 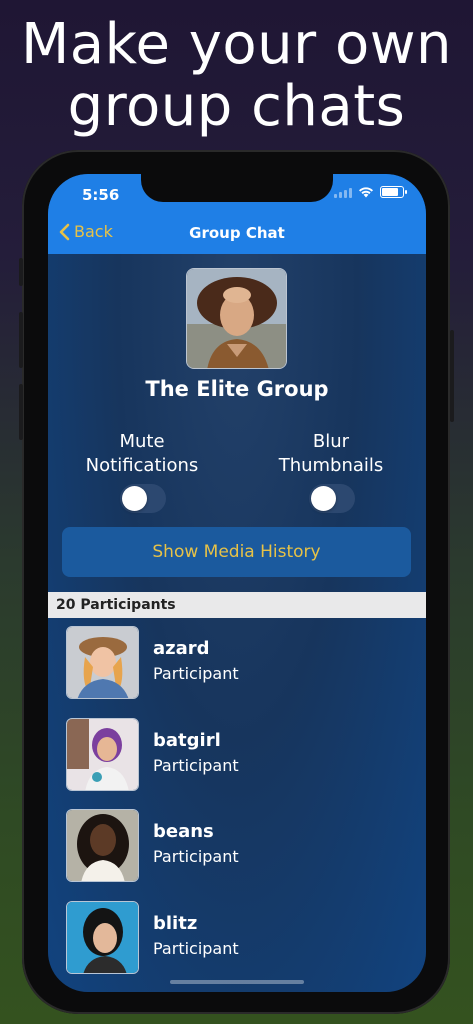 I want to click on phone-volume-up, so click(x=21, y=340).